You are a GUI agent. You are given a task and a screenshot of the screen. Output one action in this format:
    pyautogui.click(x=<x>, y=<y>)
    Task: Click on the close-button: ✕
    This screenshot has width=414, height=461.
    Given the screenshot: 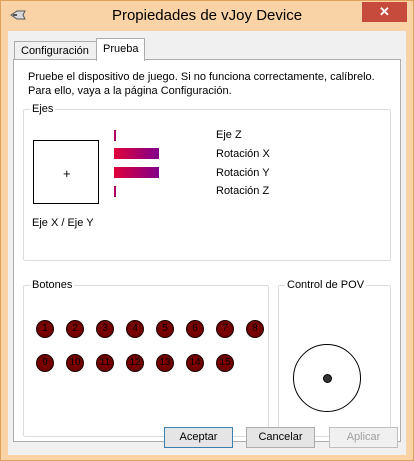 What is the action you would take?
    pyautogui.click(x=384, y=12)
    